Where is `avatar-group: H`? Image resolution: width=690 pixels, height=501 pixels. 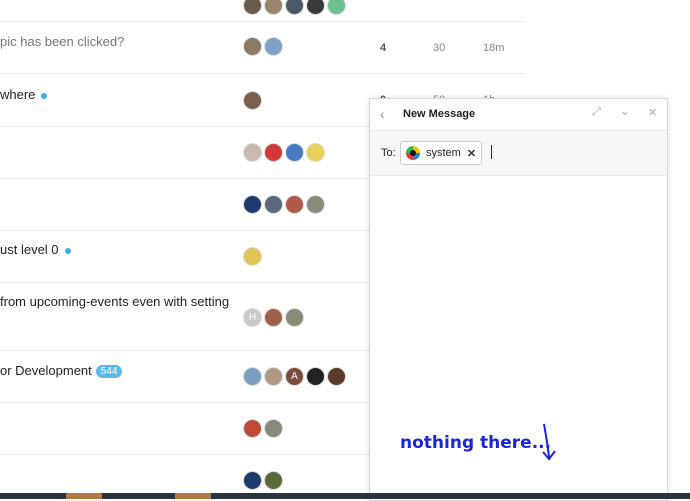
avatar-group: H is located at coordinates (273, 317).